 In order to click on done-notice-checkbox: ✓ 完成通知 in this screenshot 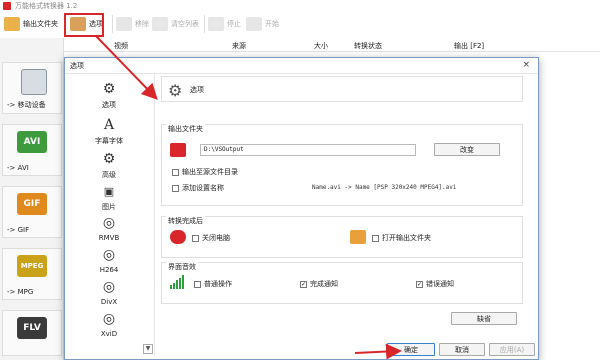, I will do `click(319, 284)`.